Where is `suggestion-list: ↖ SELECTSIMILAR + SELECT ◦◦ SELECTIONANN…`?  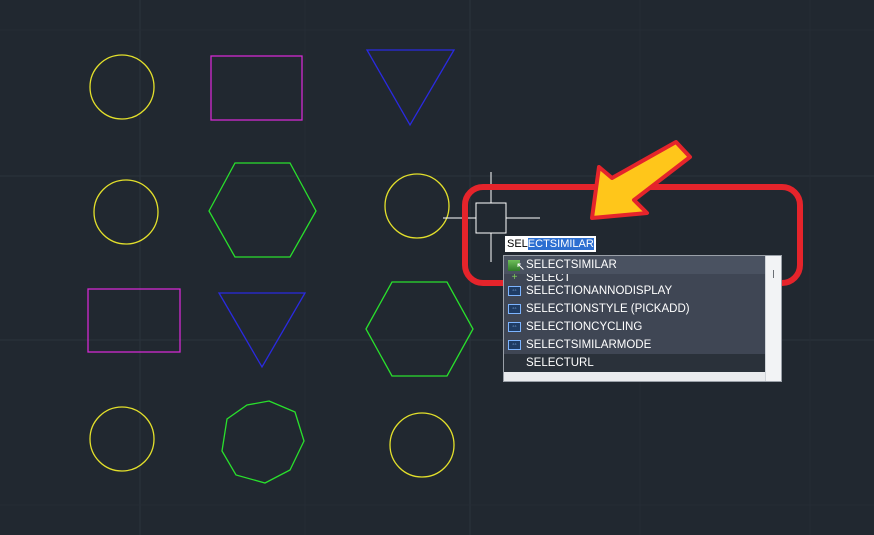 suggestion-list: ↖ SELECTSIMILAR + SELECT ◦◦ SELECTIONANN… is located at coordinates (635, 318).